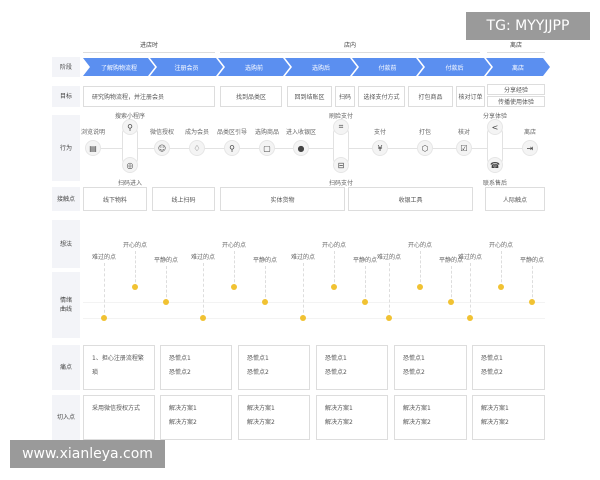 Image resolution: width=600 pixels, height=480 pixels. I want to click on divider, so click(149, 52).